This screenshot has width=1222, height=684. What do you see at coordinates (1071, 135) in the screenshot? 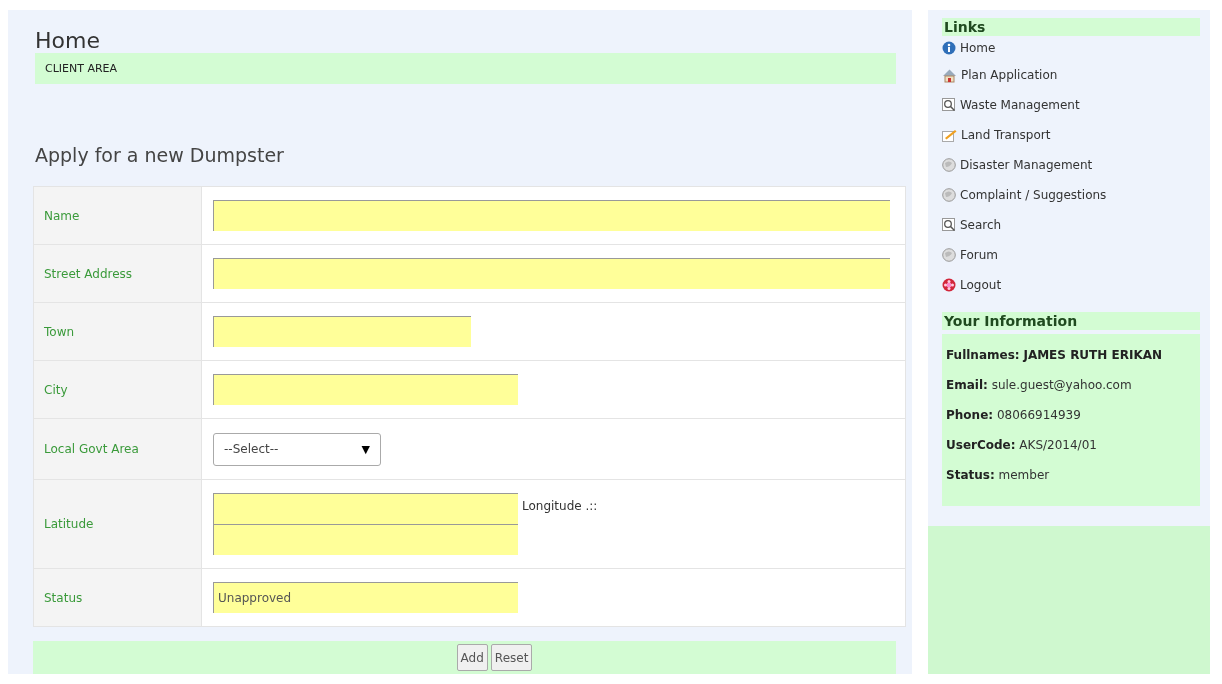
I see `sidebar-link: Land Transport` at bounding box center [1071, 135].